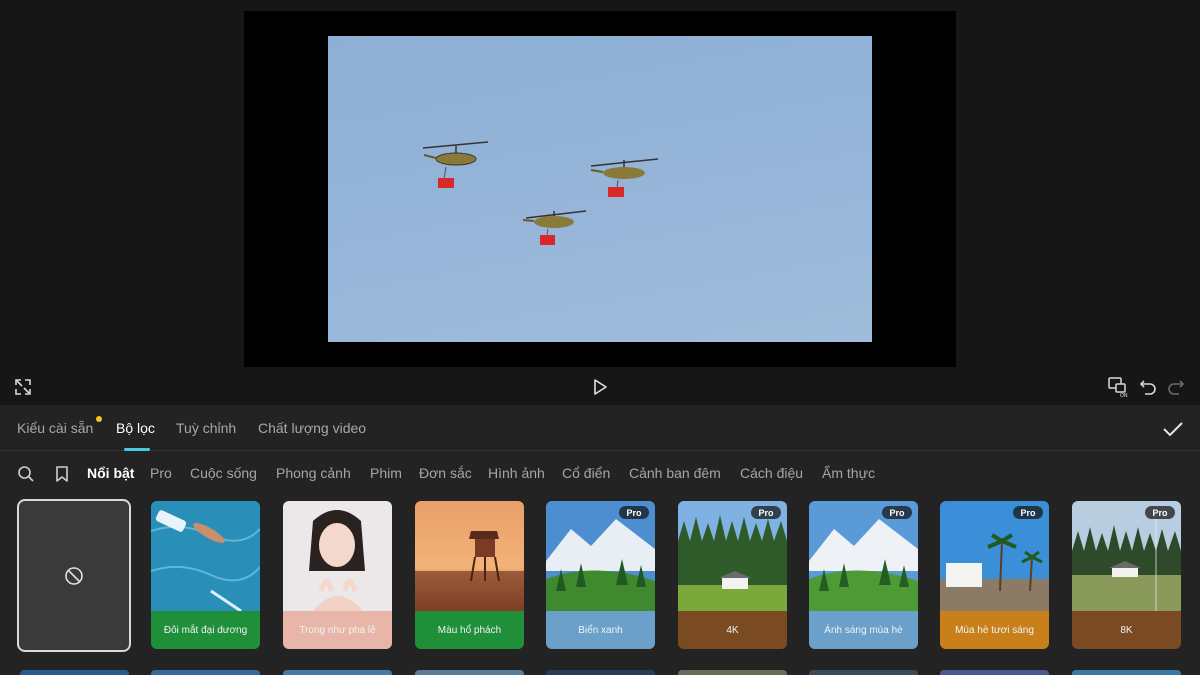  What do you see at coordinates (600, 387) in the screenshot?
I see `play-icon` at bounding box center [600, 387].